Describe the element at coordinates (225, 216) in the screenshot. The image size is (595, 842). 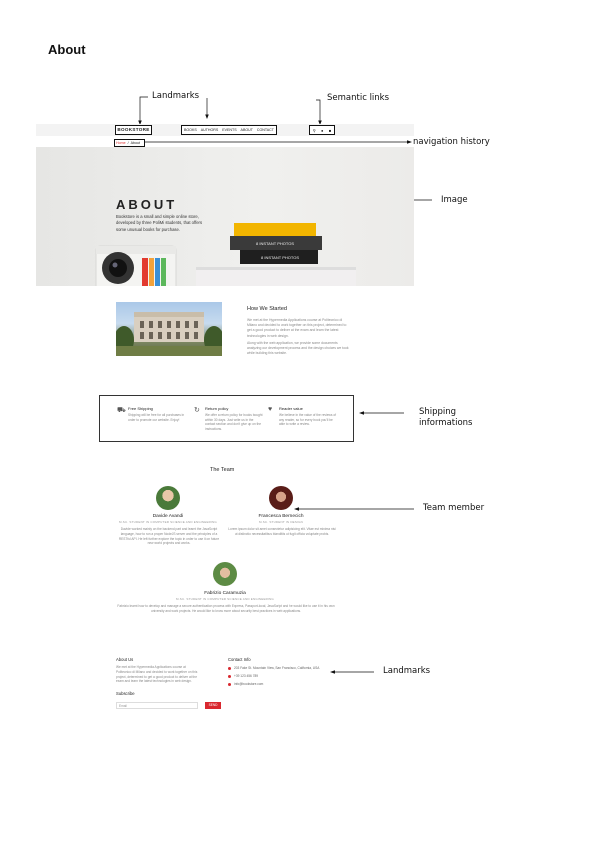
I see `hero-image: 8 INSTANT PHOTOS 8 INSTANT PHOTOS` at that location.